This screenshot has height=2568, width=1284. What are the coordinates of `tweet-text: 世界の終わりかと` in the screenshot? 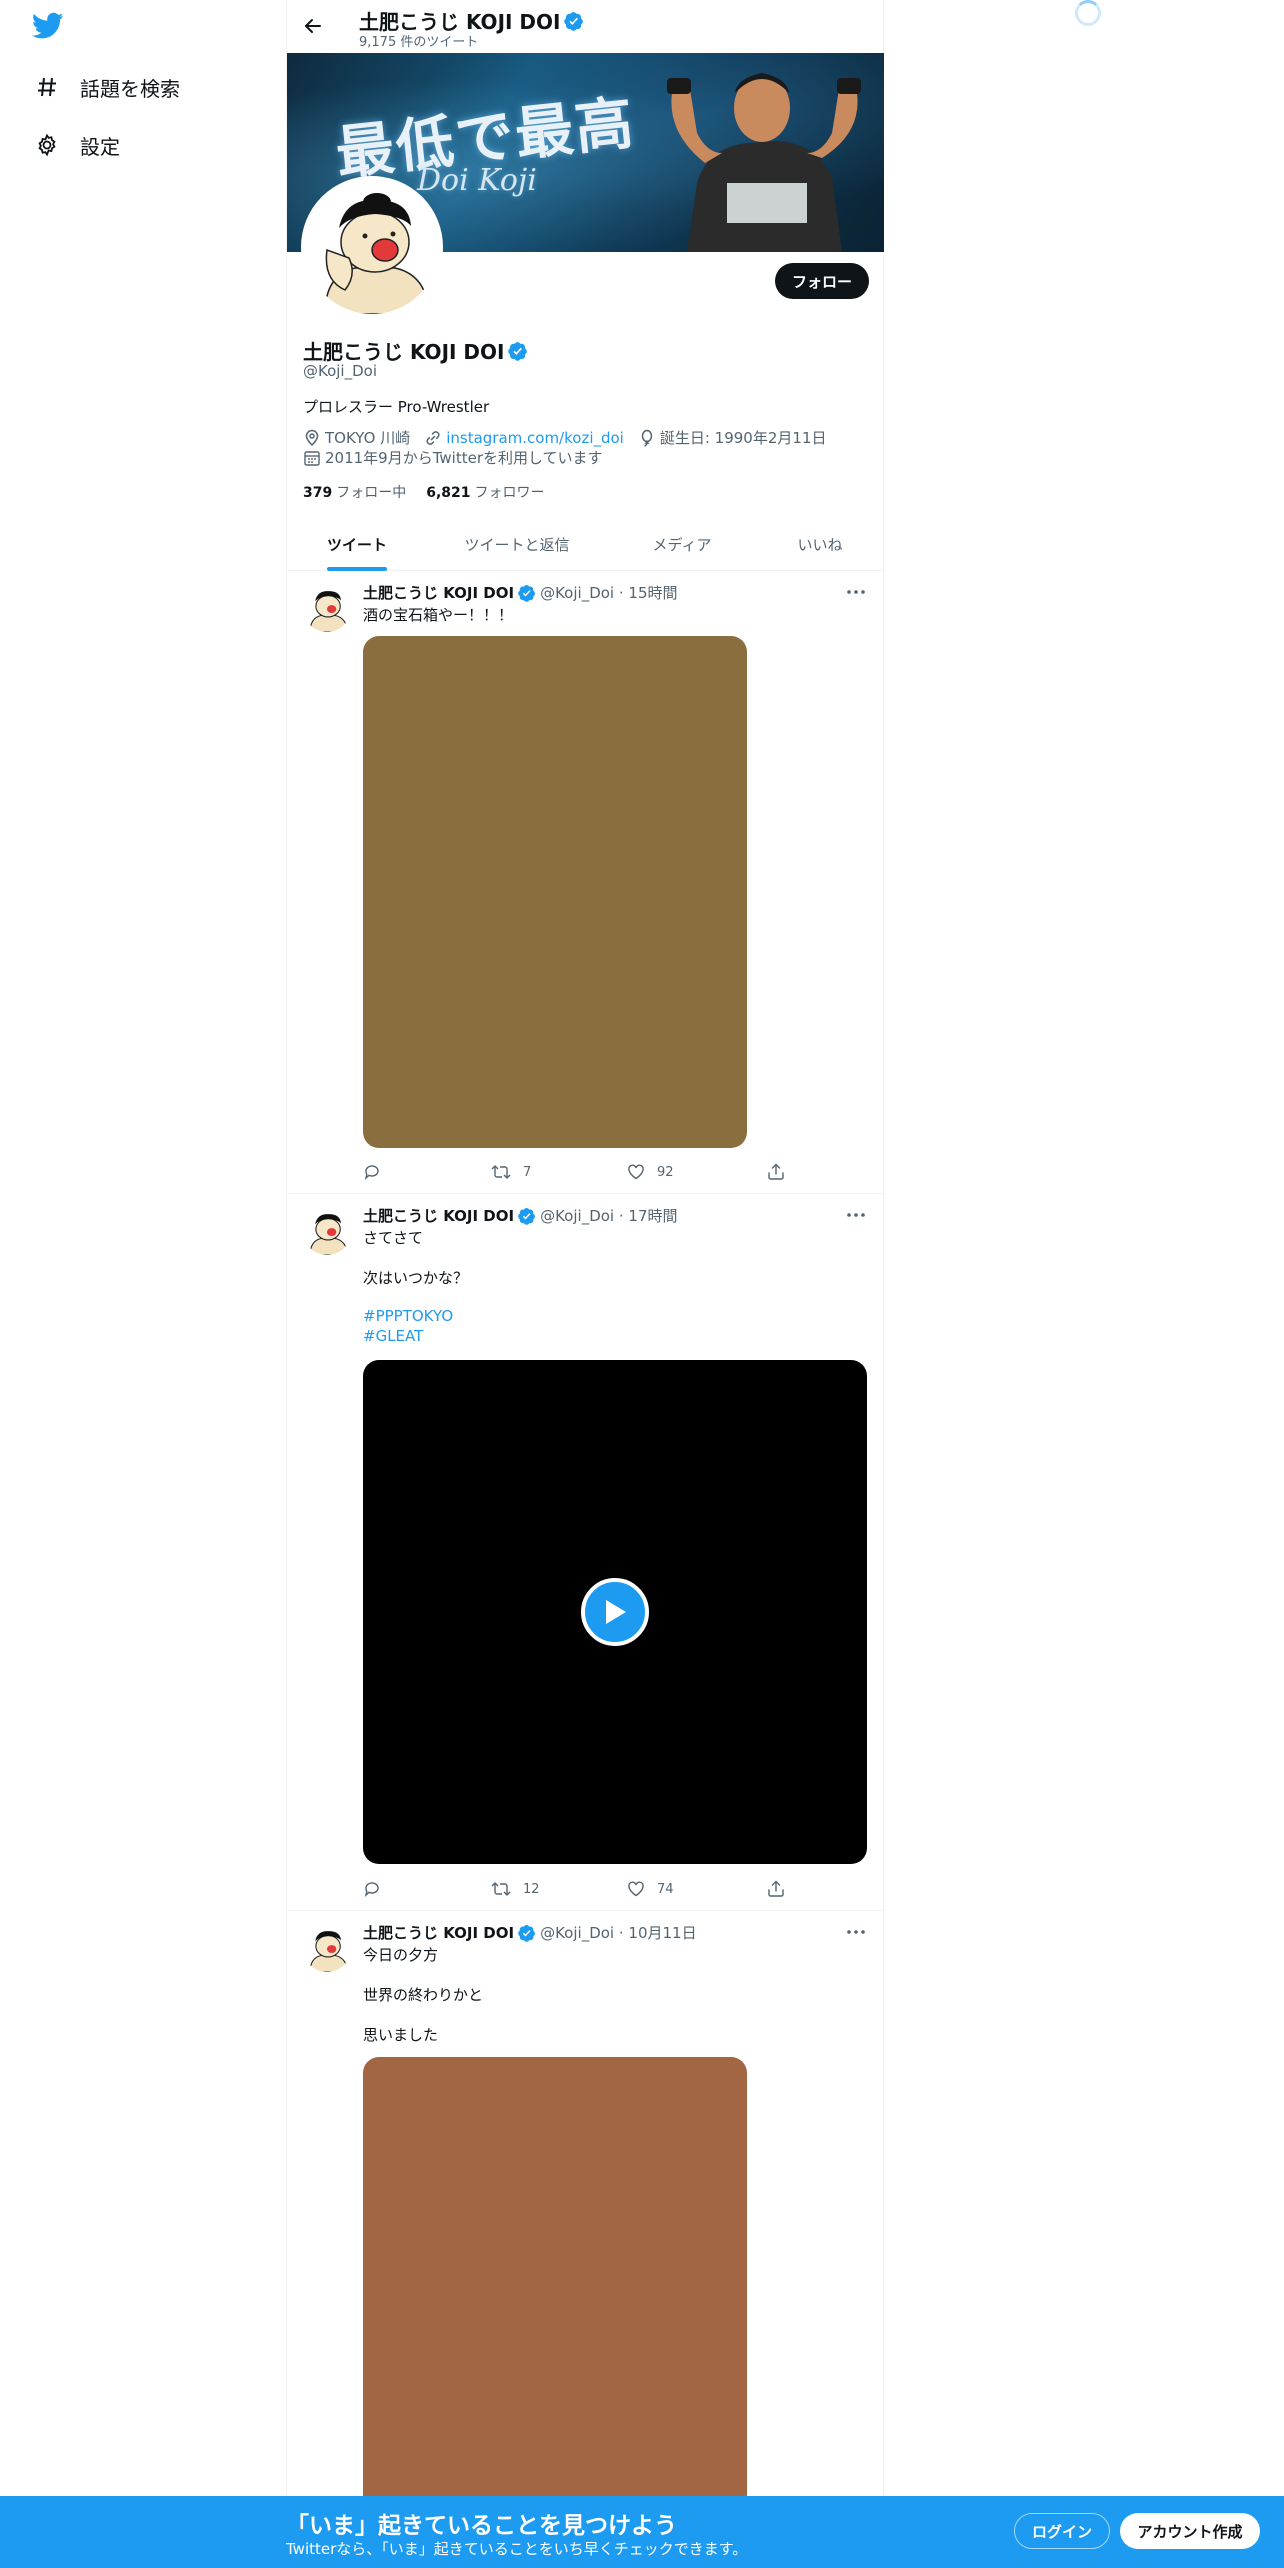 It's located at (423, 1995).